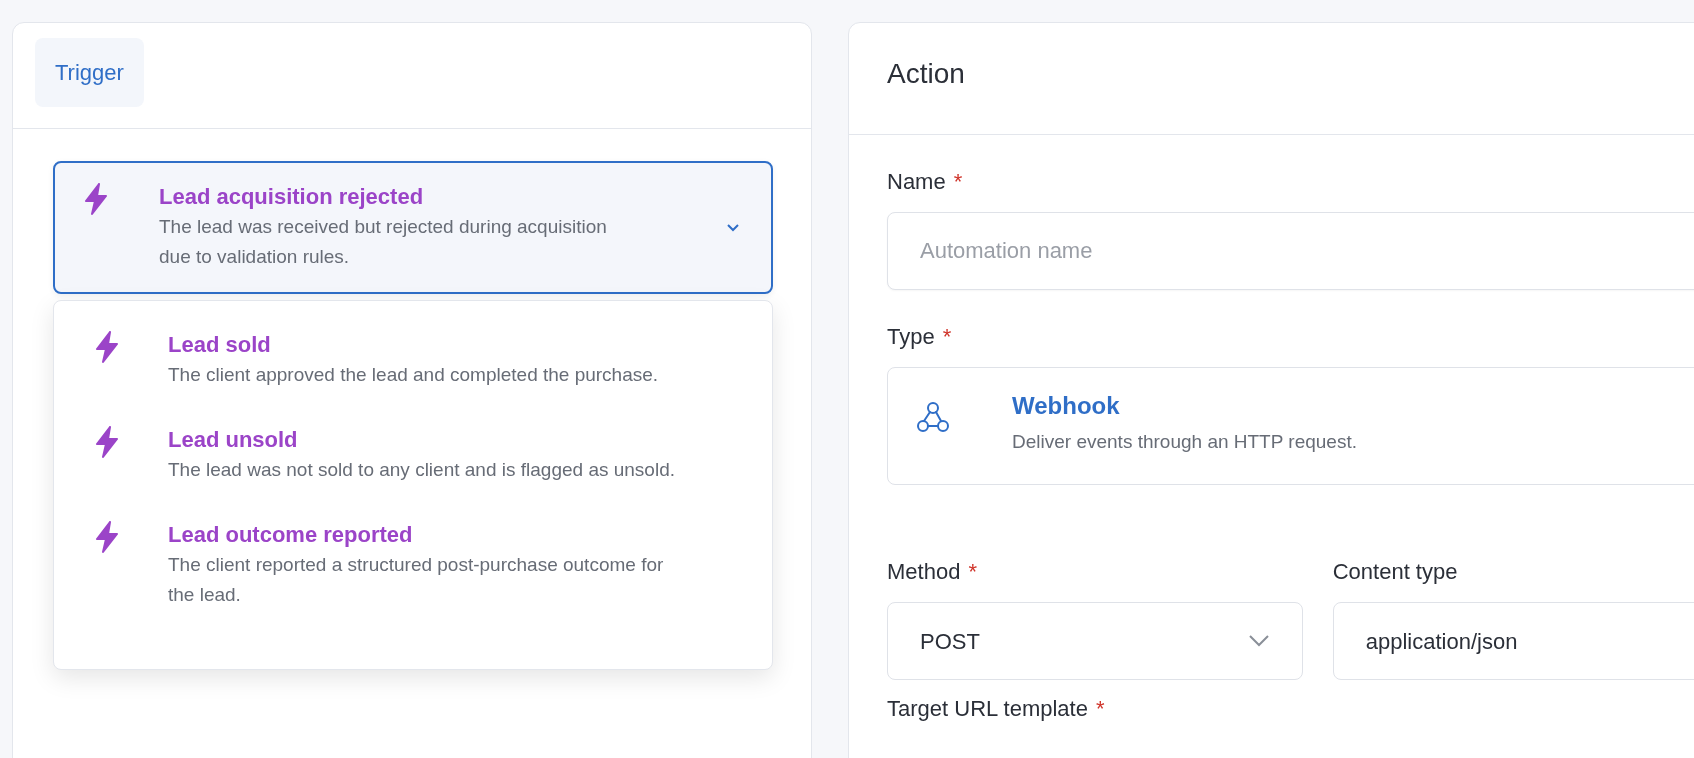 The image size is (1694, 758). I want to click on field-label: Content type, so click(1395, 571).